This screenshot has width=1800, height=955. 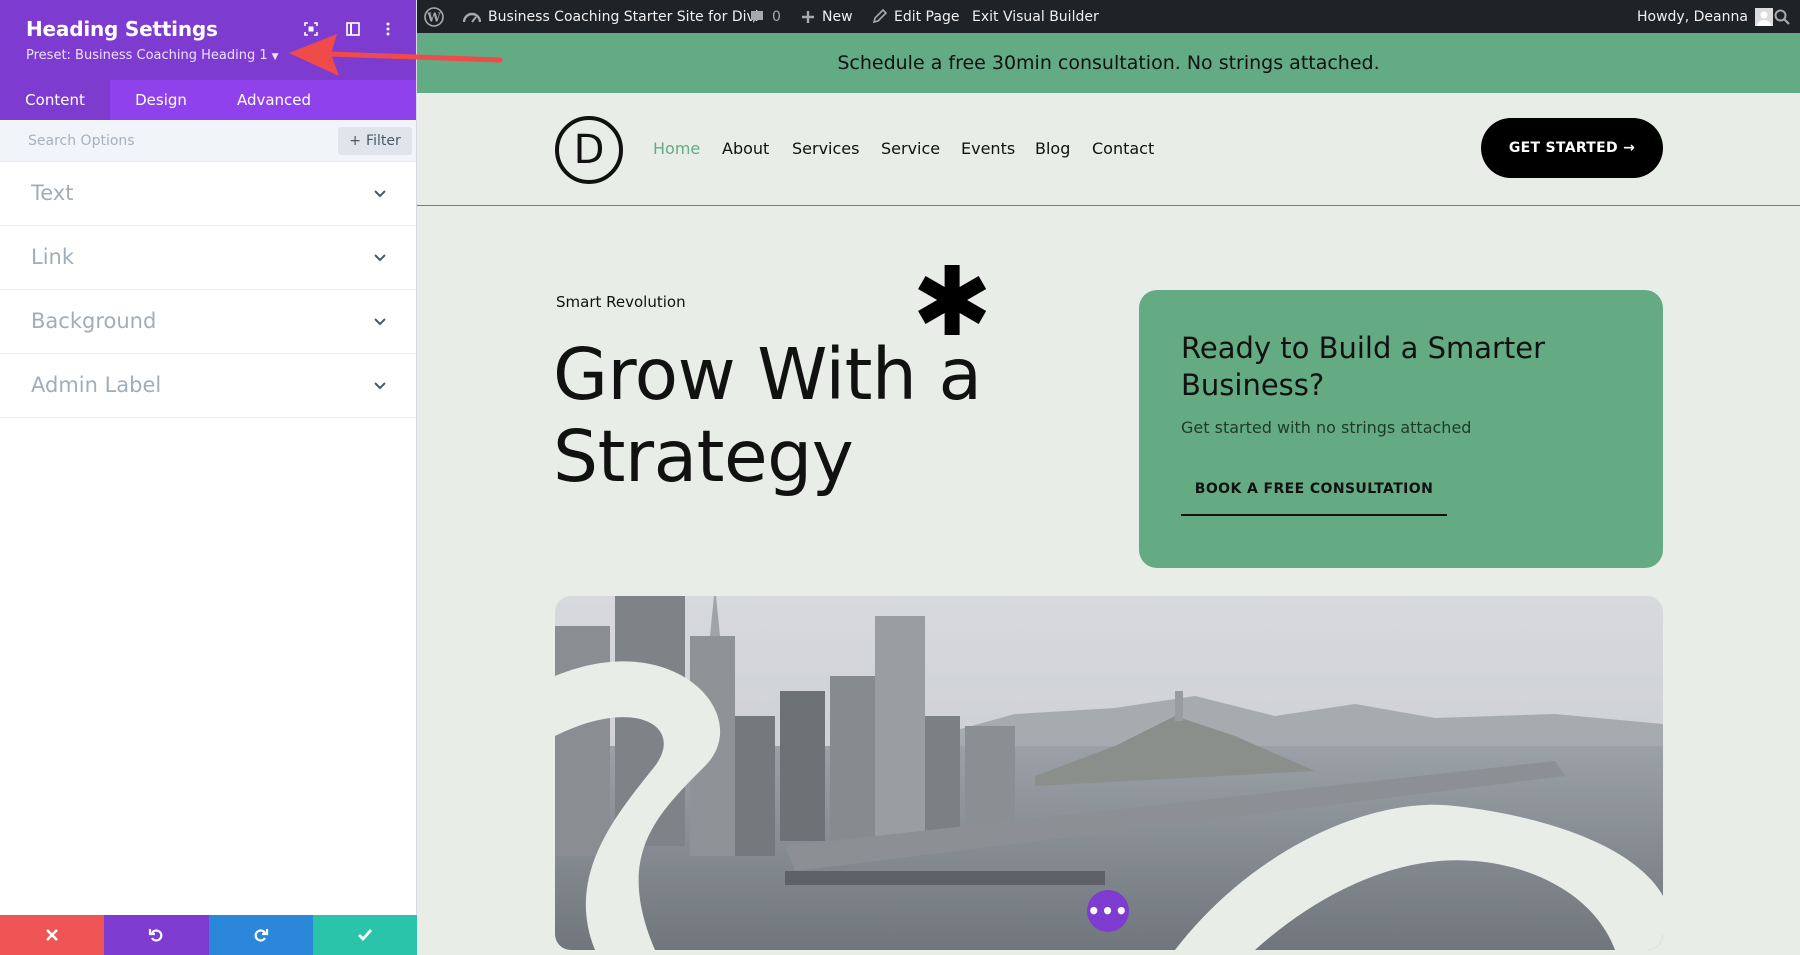 I want to click on toggle-background: Background, so click(x=208, y=322).